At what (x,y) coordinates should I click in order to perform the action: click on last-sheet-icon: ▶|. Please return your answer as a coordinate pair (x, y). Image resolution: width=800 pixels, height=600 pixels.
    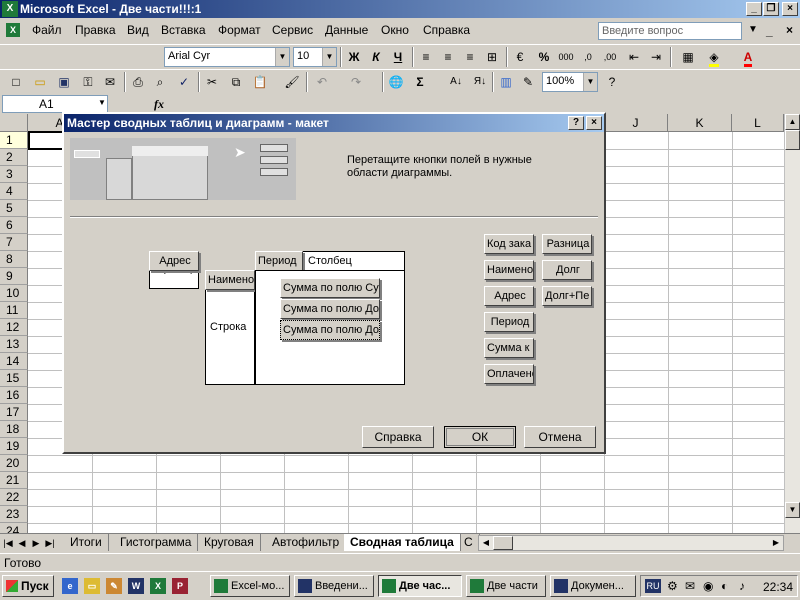
    Looking at the image, I should click on (50, 543).